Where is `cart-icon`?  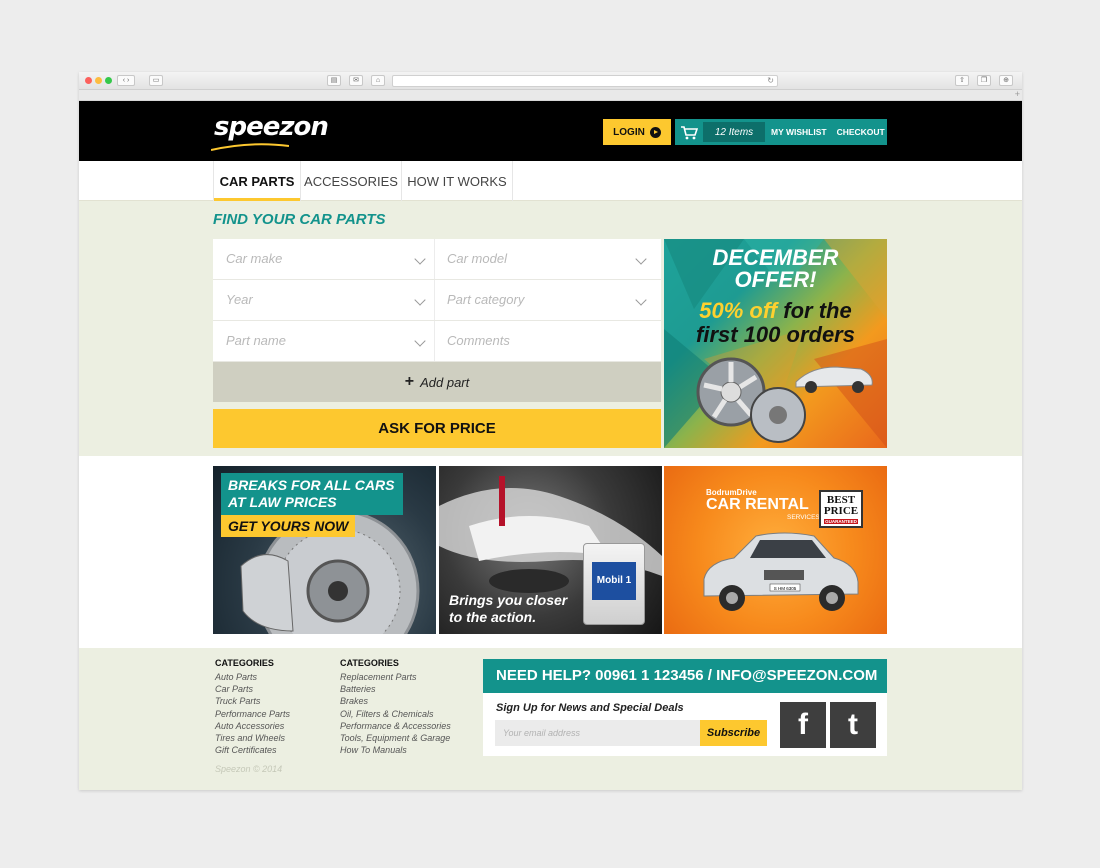
cart-icon is located at coordinates (689, 132).